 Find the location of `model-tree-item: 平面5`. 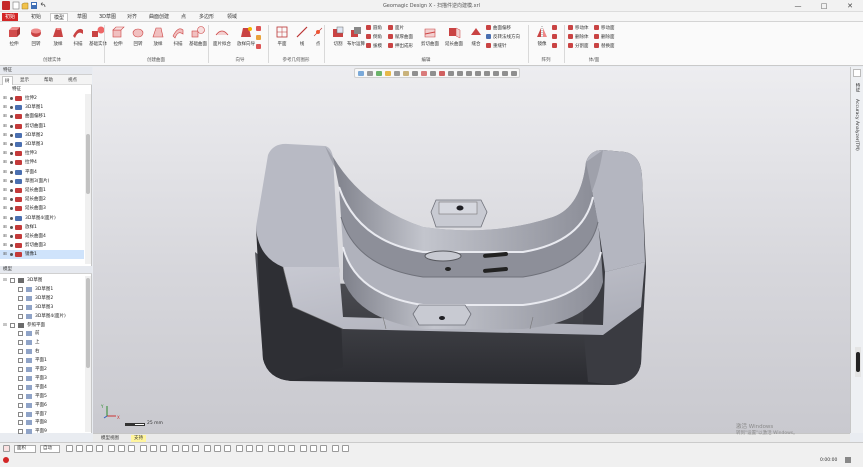

model-tree-item: 平面5 is located at coordinates (42, 396).